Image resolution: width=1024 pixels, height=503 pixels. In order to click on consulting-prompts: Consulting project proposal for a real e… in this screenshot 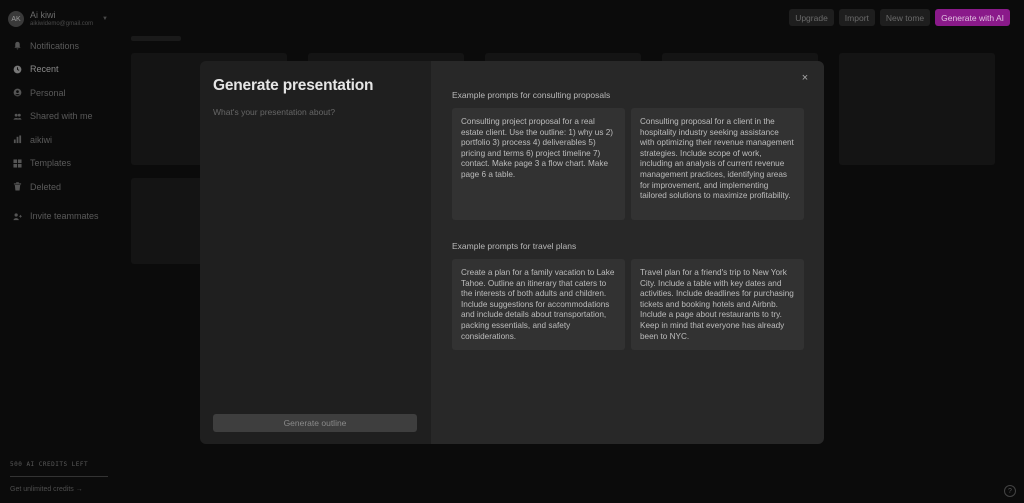, I will do `click(628, 164)`.